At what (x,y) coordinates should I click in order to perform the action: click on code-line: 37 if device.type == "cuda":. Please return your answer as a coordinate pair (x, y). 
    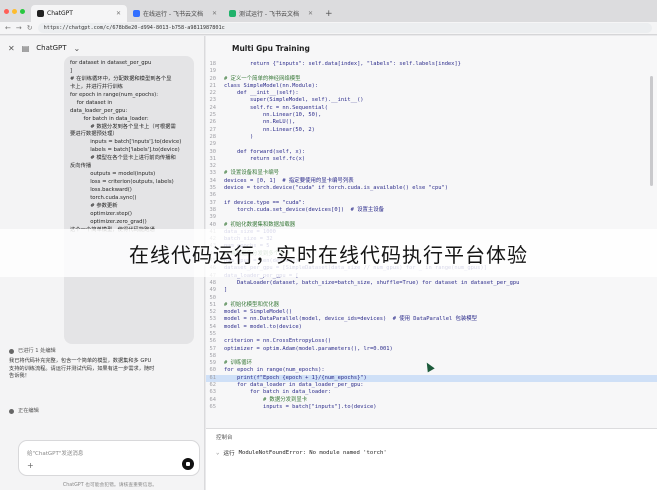
    Looking at the image, I should click on (431, 203).